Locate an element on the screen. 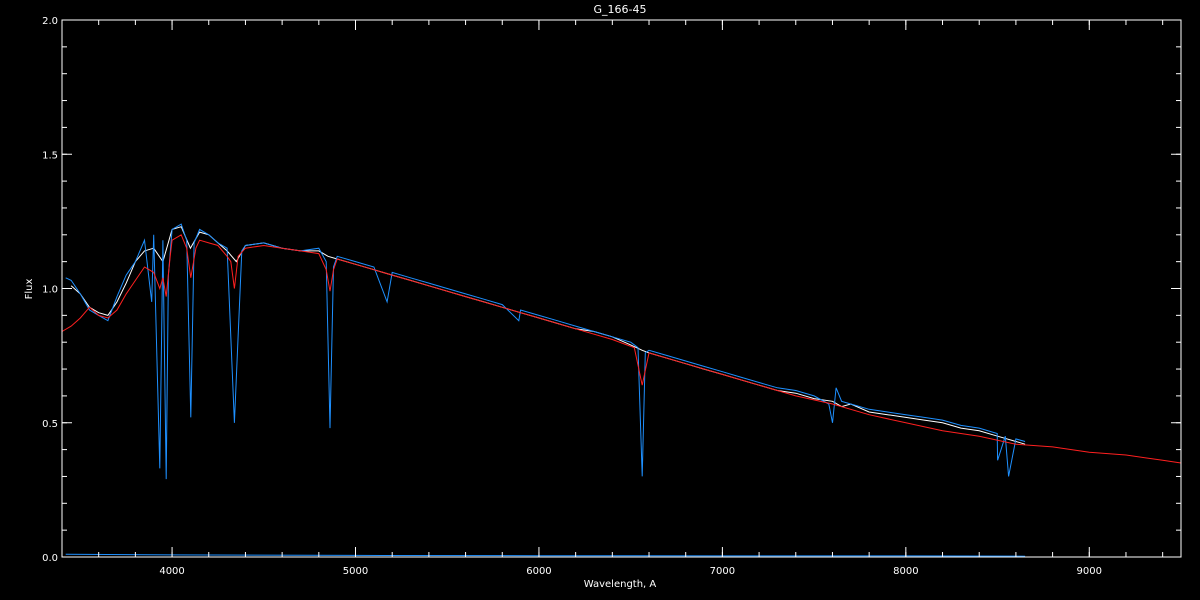 This screenshot has width=1200, height=600. x-tick-label: 5000 is located at coordinates (355, 571).